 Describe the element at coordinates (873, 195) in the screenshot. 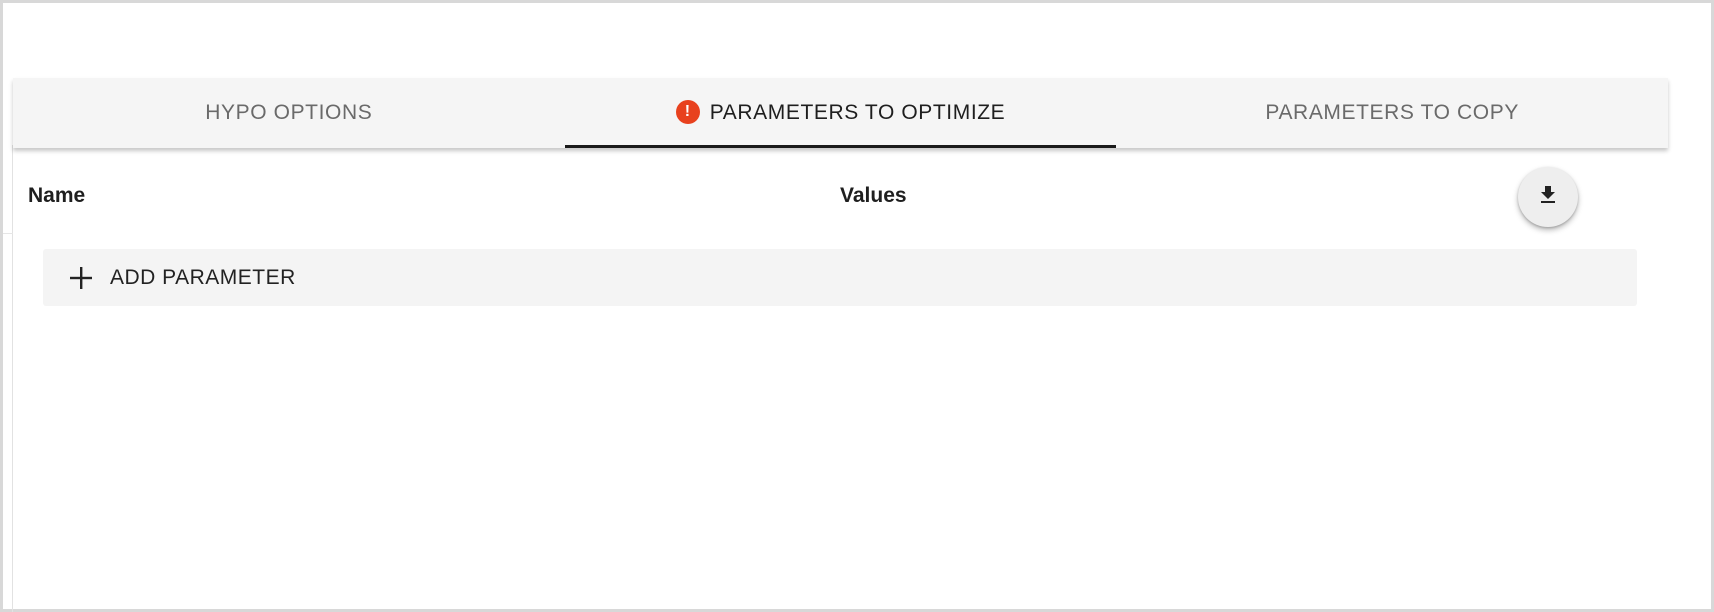

I see `column-header-values: Values` at that location.